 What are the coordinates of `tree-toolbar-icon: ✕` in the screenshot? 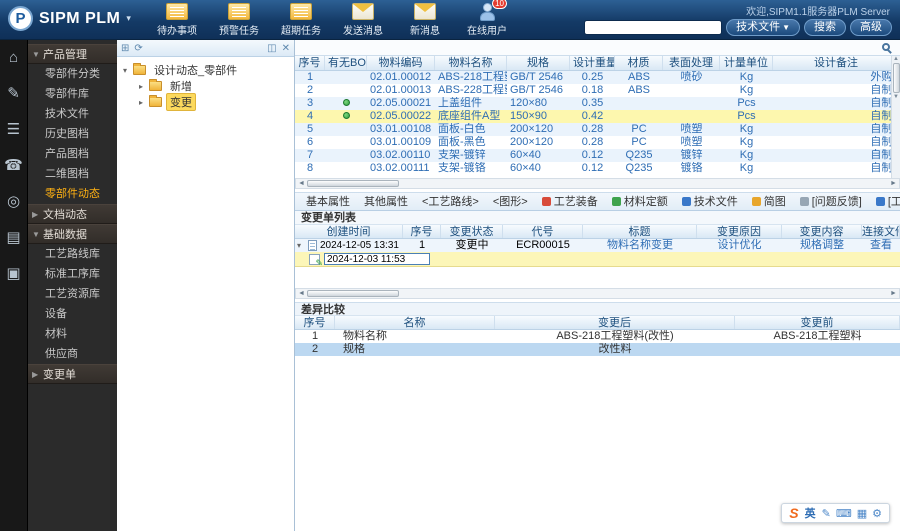 It's located at (286, 48).